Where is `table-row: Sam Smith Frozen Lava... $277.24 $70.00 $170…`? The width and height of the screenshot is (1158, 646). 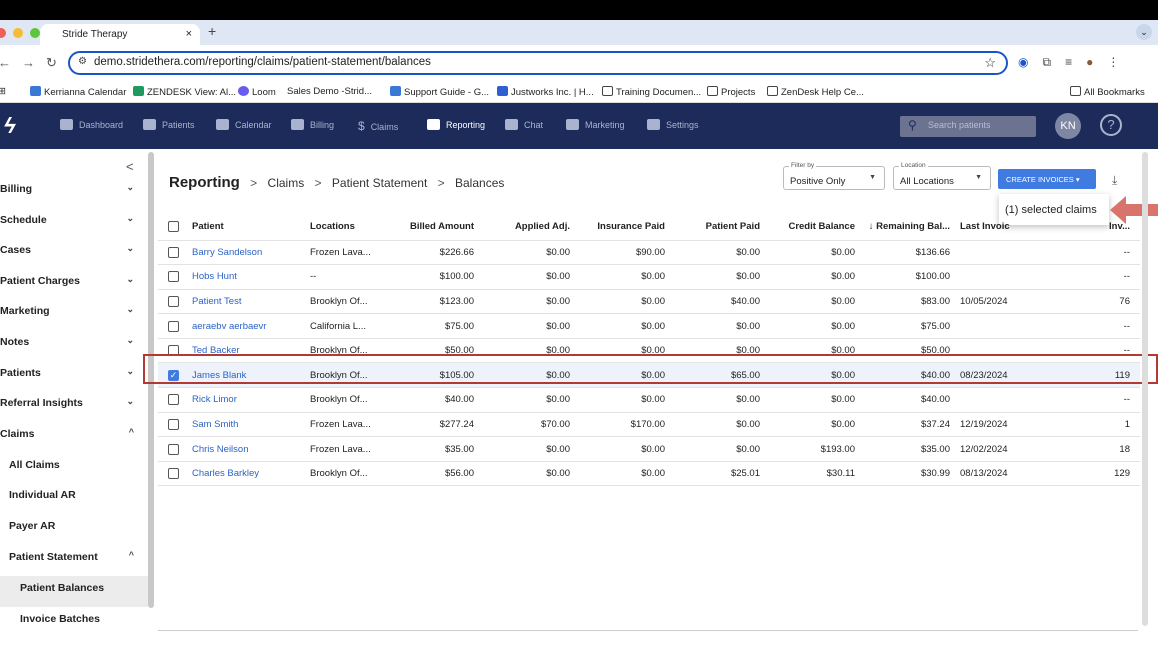
table-row: Sam Smith Frozen Lava... $277.24 $70.00 $170… is located at coordinates (649, 425).